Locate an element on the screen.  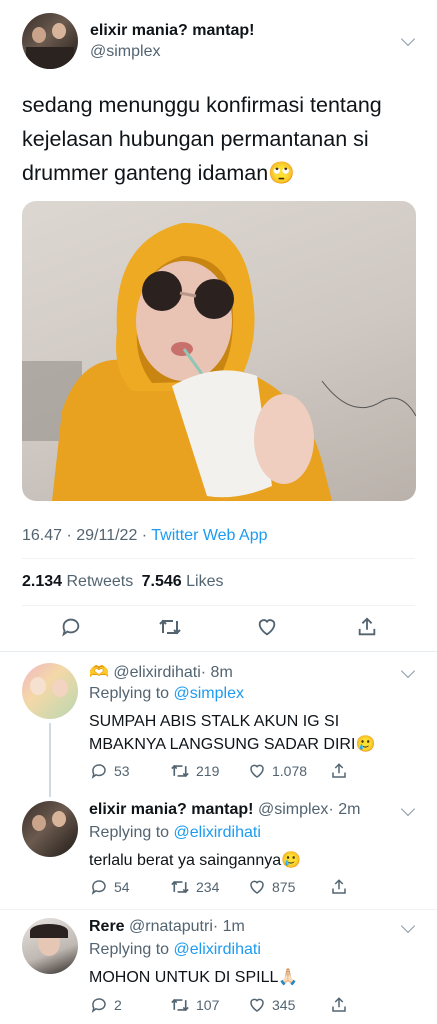
replying-to-link: @simplex is located at coordinates (209, 693).